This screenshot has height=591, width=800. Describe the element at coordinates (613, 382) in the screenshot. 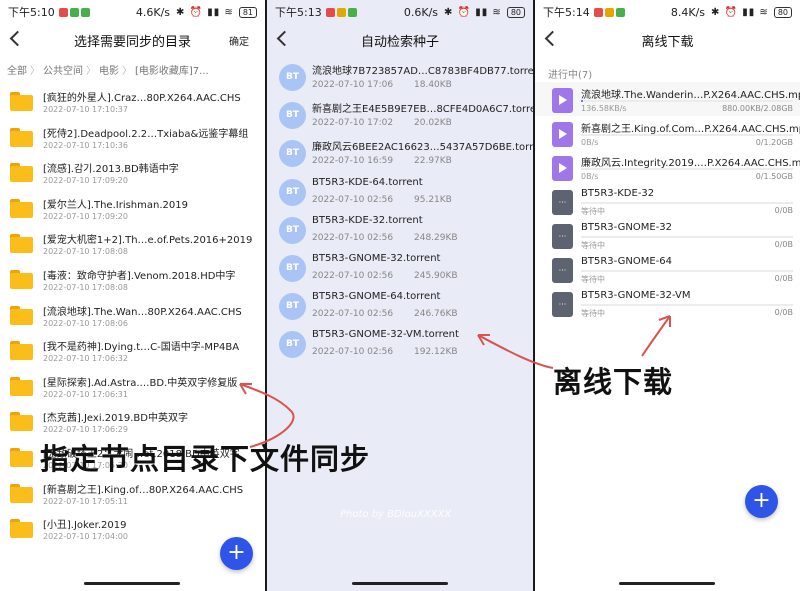

I see `annotation-caption-offline: 离线下载` at that location.